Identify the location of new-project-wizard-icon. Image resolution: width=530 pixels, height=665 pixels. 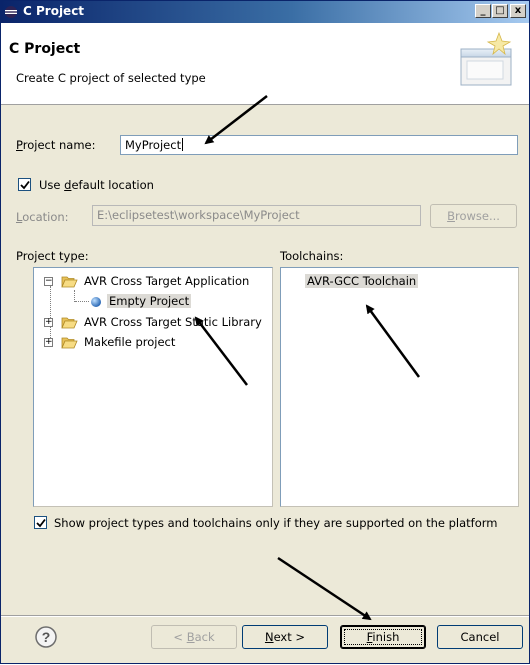
(487, 60).